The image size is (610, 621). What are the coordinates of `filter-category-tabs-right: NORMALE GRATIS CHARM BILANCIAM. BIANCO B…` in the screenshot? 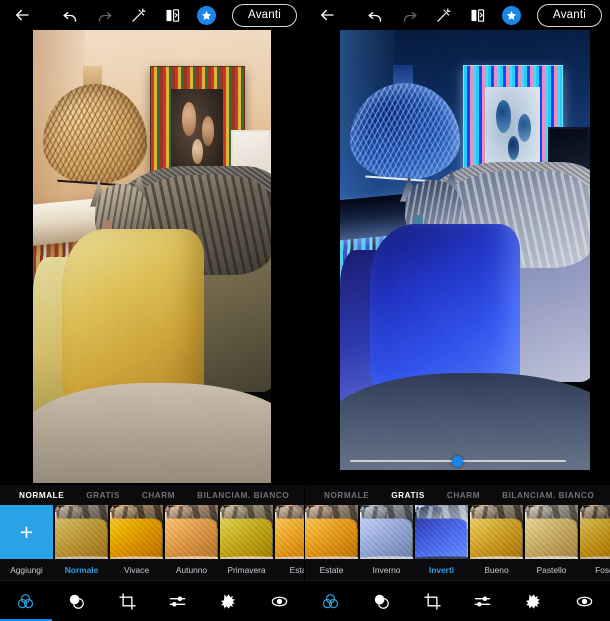 It's located at (457, 495).